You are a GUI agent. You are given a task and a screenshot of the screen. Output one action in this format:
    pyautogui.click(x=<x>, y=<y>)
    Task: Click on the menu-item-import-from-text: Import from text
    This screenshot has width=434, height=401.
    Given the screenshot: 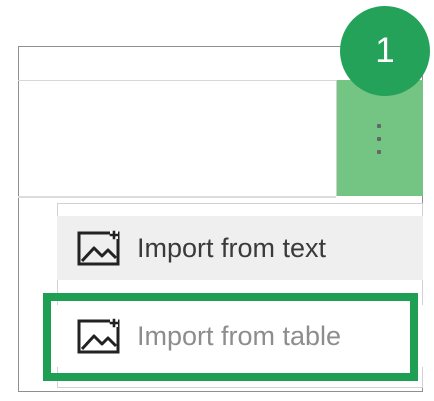 What is the action you would take?
    pyautogui.click(x=240, y=248)
    